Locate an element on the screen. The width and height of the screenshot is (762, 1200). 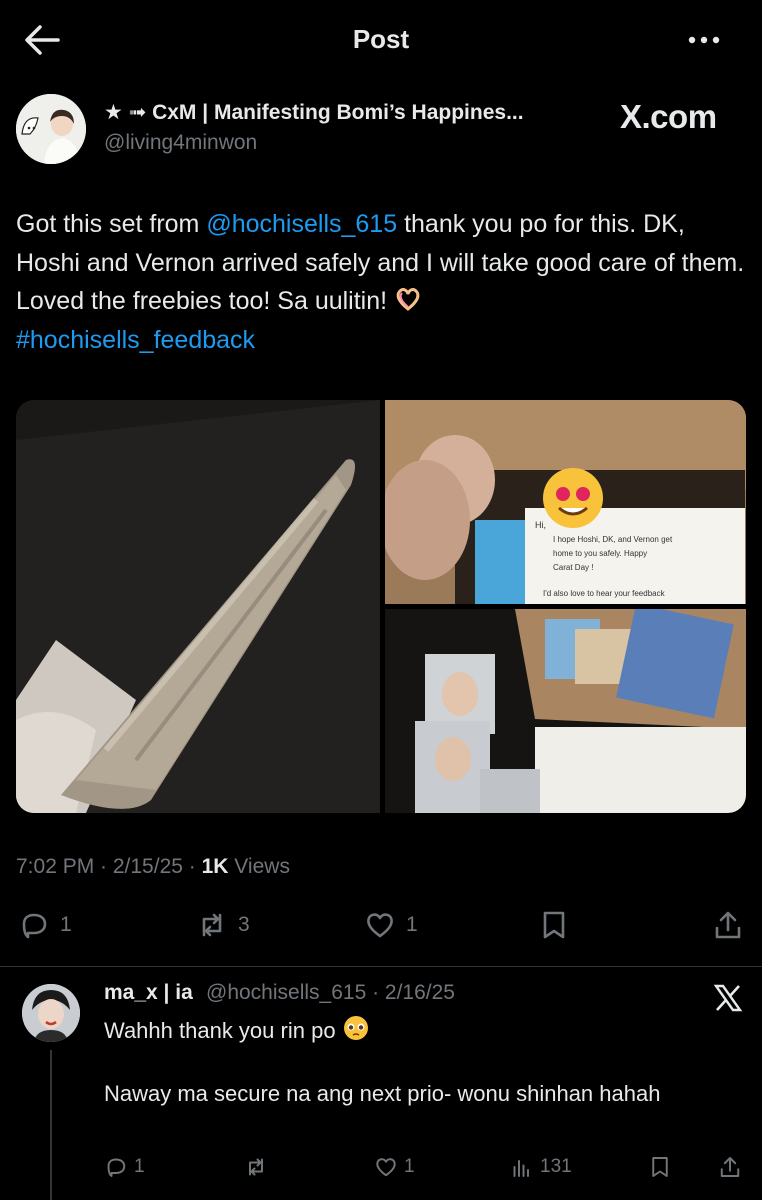
post-timestamp-views: 7:02 PM · 2/15/25 · 1K Views is located at coordinates (153, 867).